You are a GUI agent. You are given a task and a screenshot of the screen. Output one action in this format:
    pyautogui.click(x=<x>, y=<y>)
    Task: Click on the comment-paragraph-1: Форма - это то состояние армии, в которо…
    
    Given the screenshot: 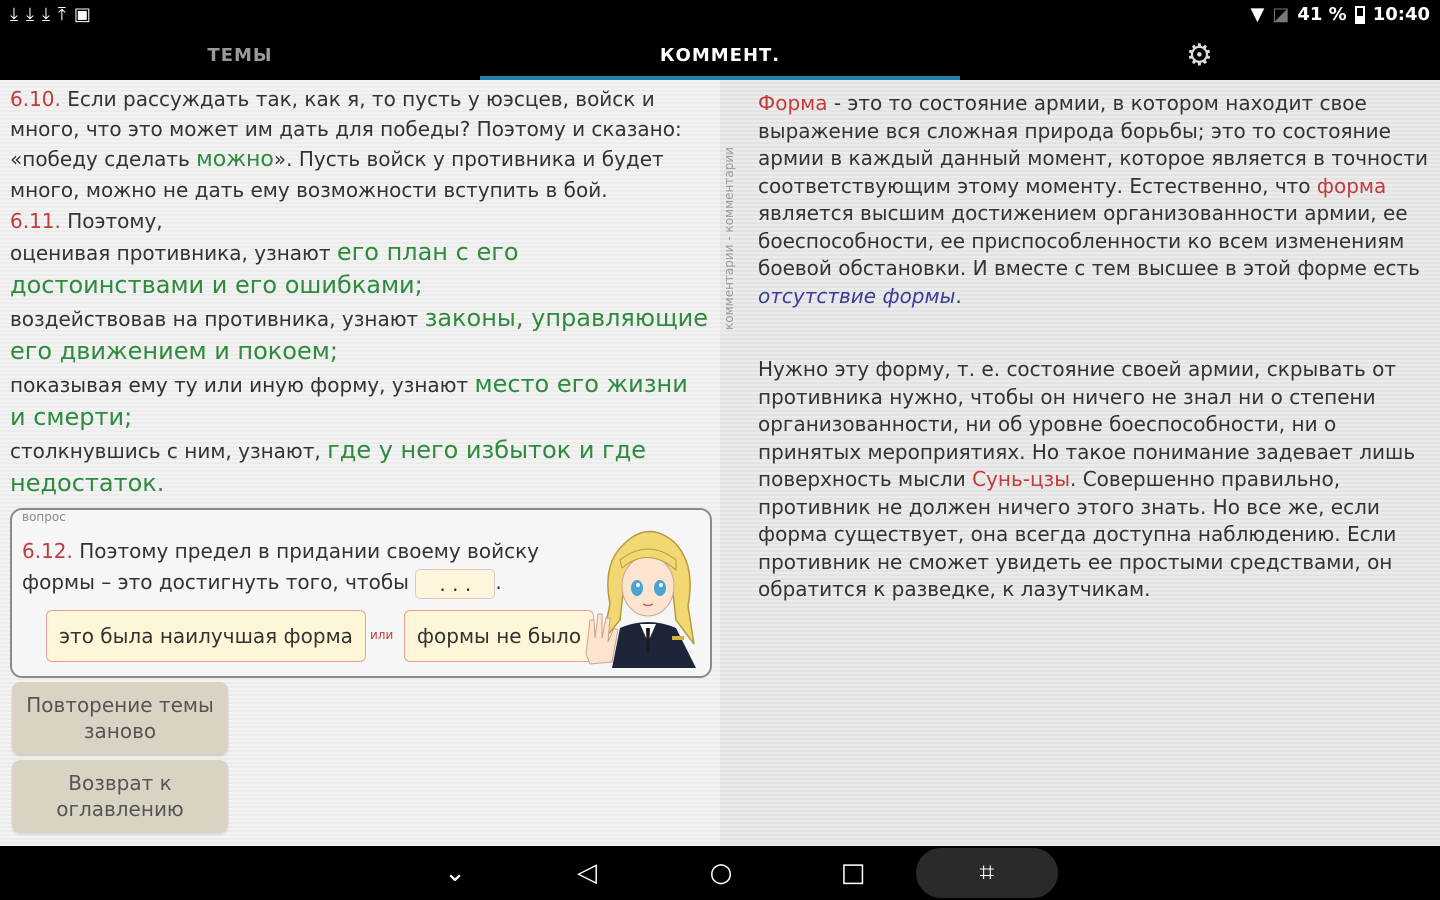 What is the action you would take?
    pyautogui.click(x=1093, y=200)
    